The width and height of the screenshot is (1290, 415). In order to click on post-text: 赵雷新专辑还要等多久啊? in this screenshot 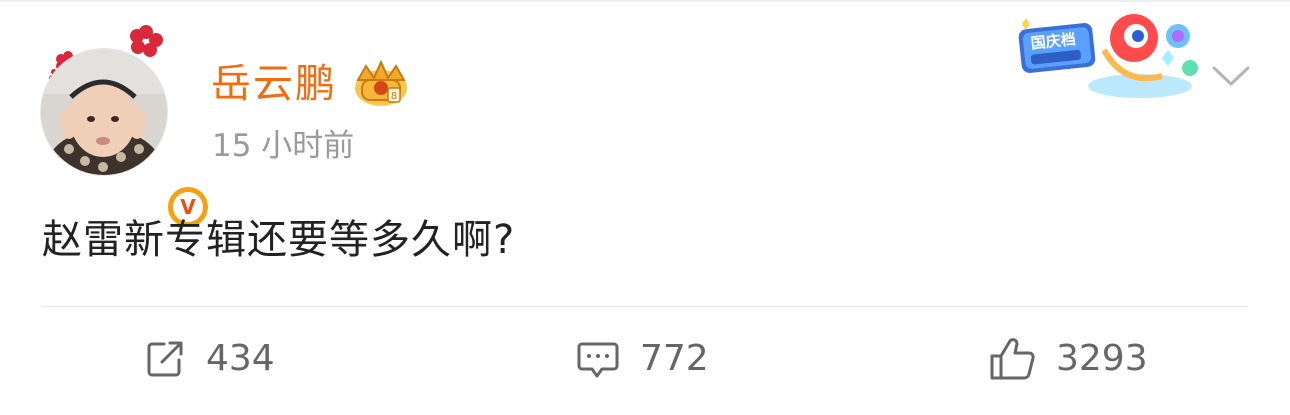, I will do `click(278, 240)`.